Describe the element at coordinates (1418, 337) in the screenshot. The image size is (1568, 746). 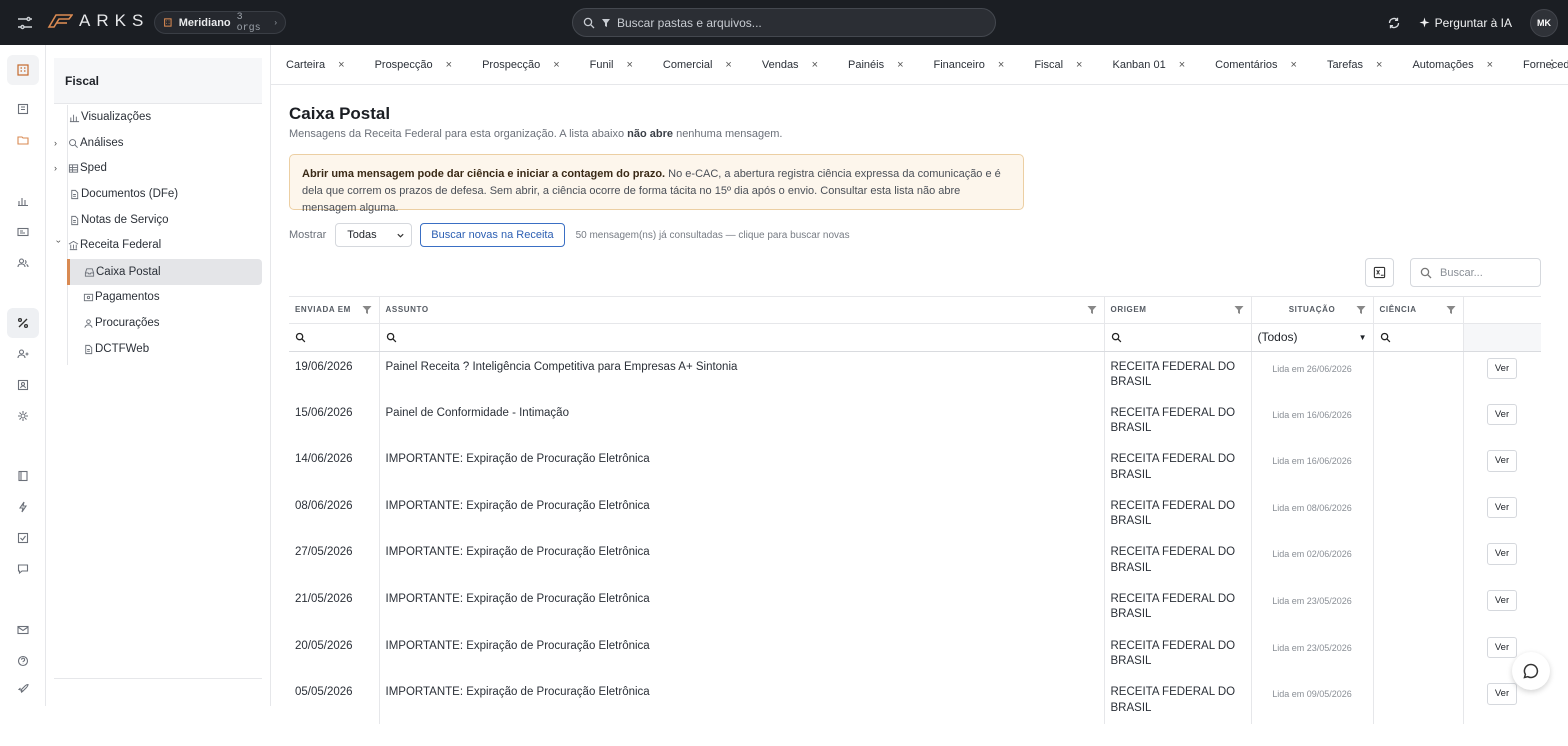
I see `ciencia-filter-input` at that location.